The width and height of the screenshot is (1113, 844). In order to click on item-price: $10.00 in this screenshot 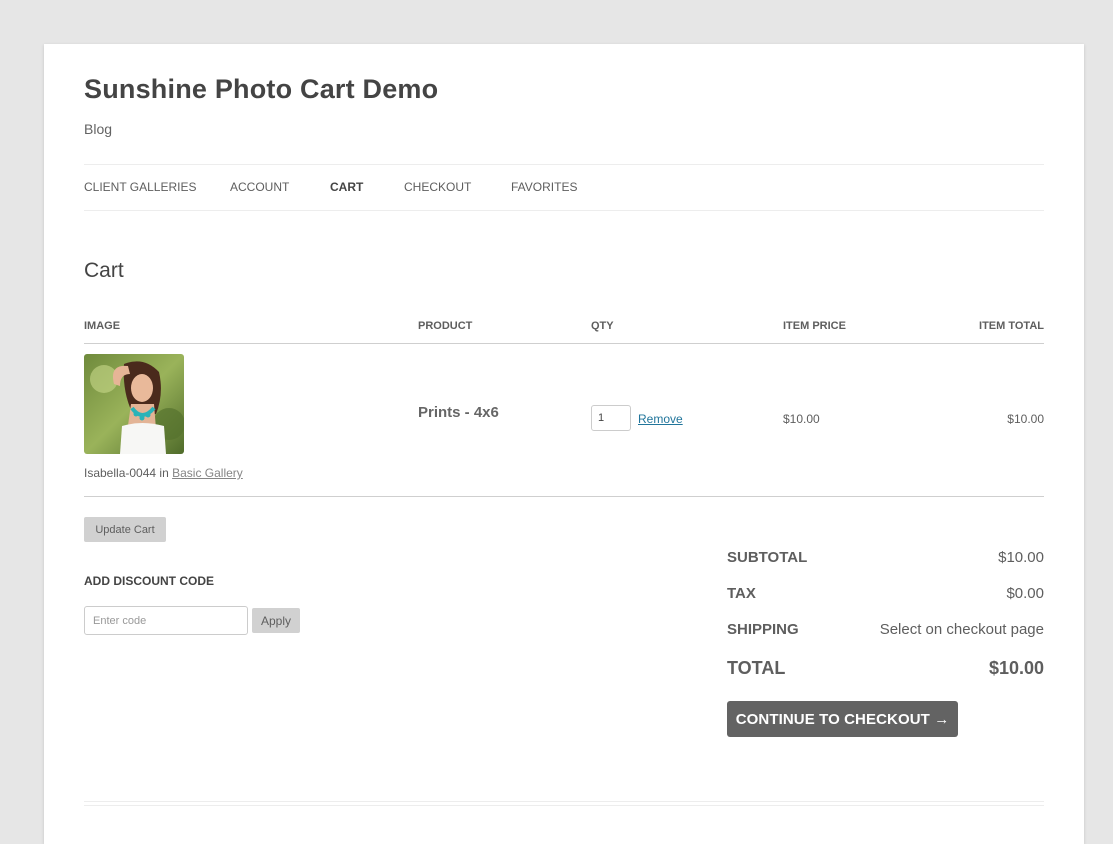, I will do `click(801, 419)`.